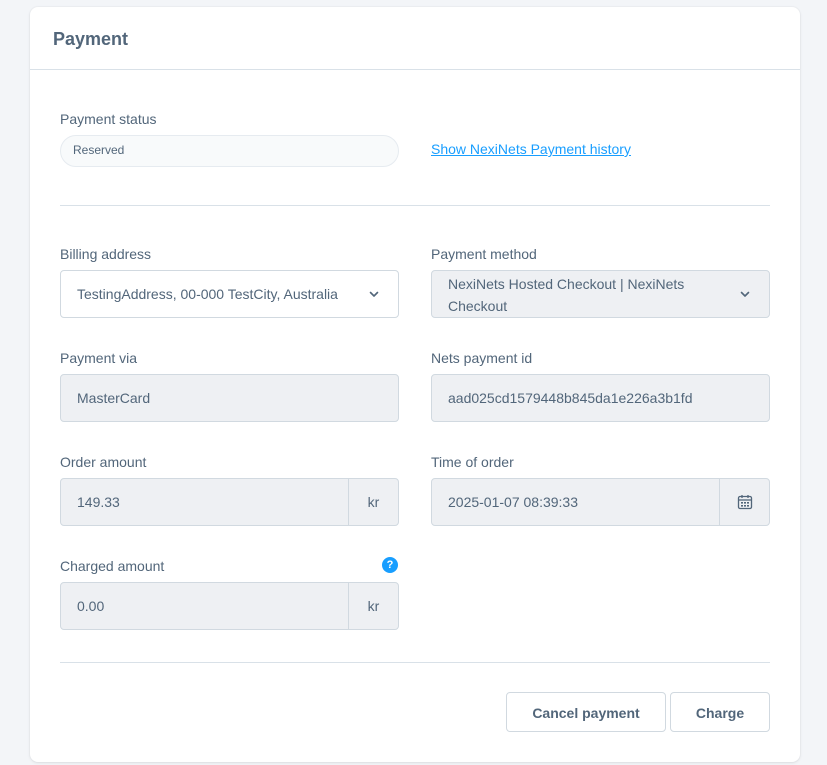 The width and height of the screenshot is (827, 765). What do you see at coordinates (600, 502) in the screenshot?
I see `time-of-order-field: 2025-01-07 08:39:33` at bounding box center [600, 502].